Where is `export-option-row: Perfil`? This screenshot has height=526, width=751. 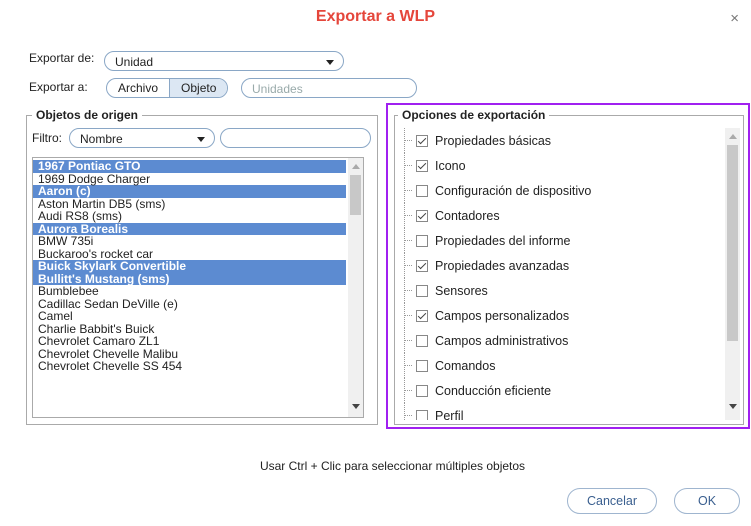
export-option-row: Perfil is located at coordinates (558, 411).